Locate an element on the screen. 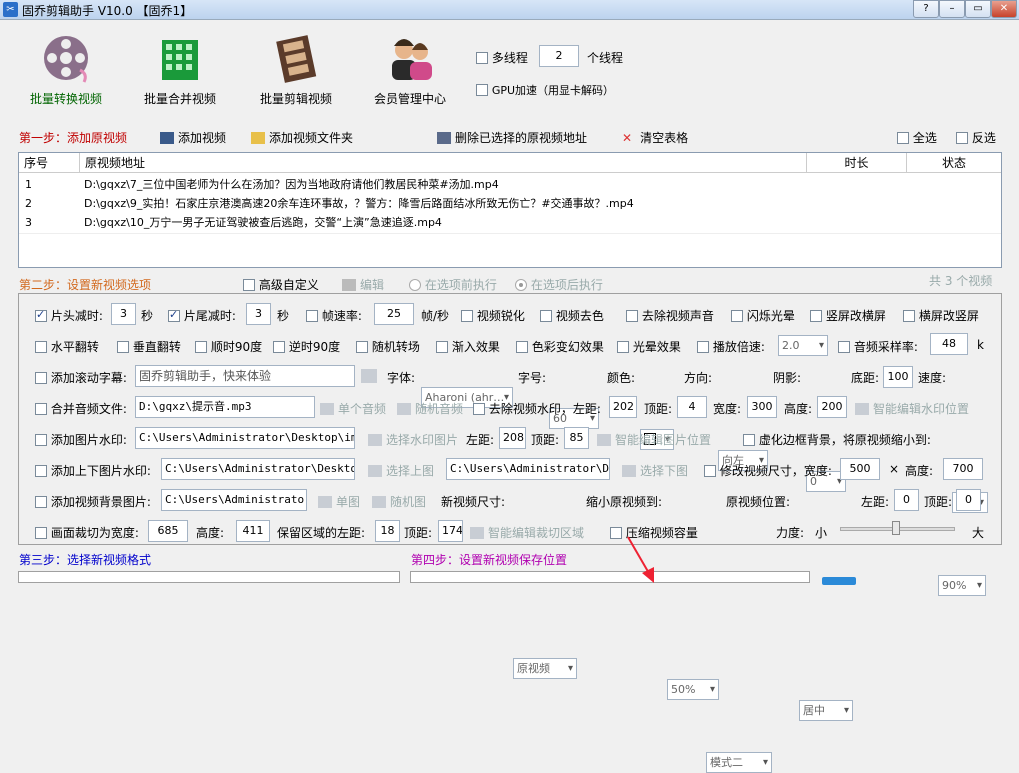  top-image-path: C:\Users\Administrator\Desktop\i is located at coordinates (258, 469).